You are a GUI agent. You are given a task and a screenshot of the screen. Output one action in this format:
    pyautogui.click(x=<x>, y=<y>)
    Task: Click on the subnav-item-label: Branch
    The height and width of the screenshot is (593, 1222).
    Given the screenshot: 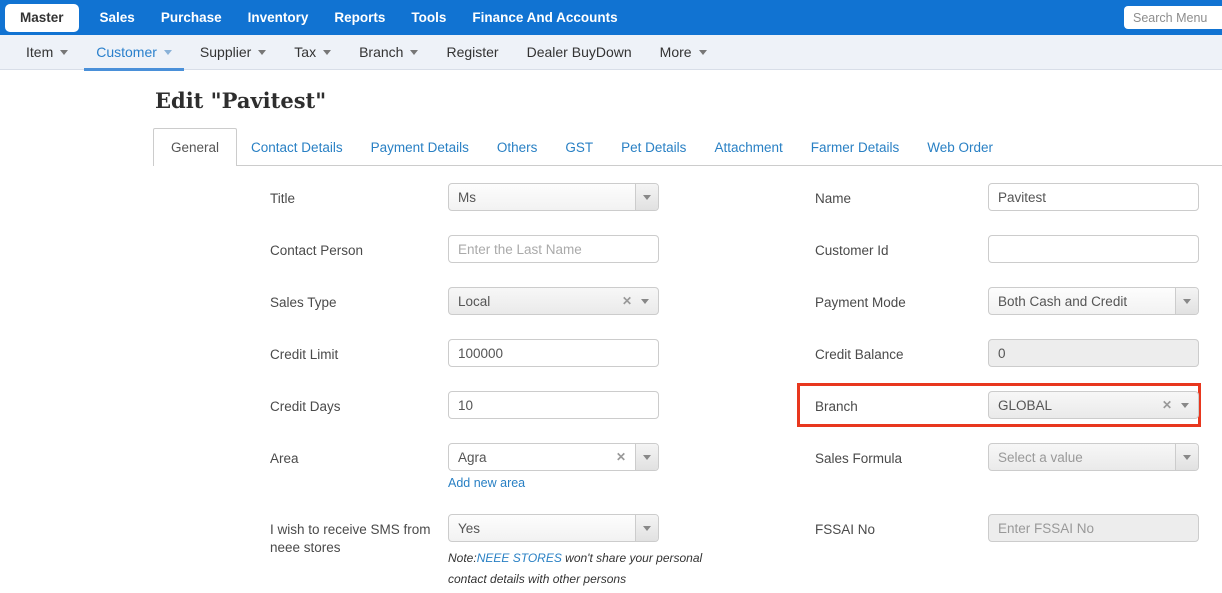 What is the action you would take?
    pyautogui.click(x=381, y=52)
    